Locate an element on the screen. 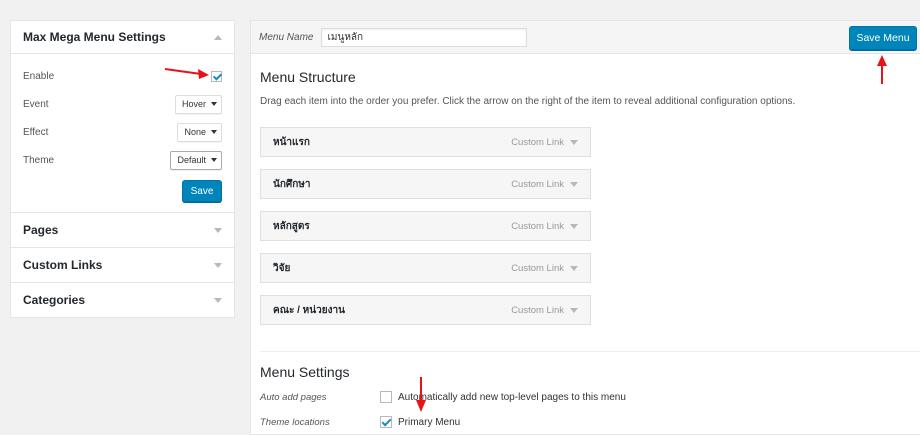  menu-item-title: คณะ / หน่วยงาน is located at coordinates (309, 310).